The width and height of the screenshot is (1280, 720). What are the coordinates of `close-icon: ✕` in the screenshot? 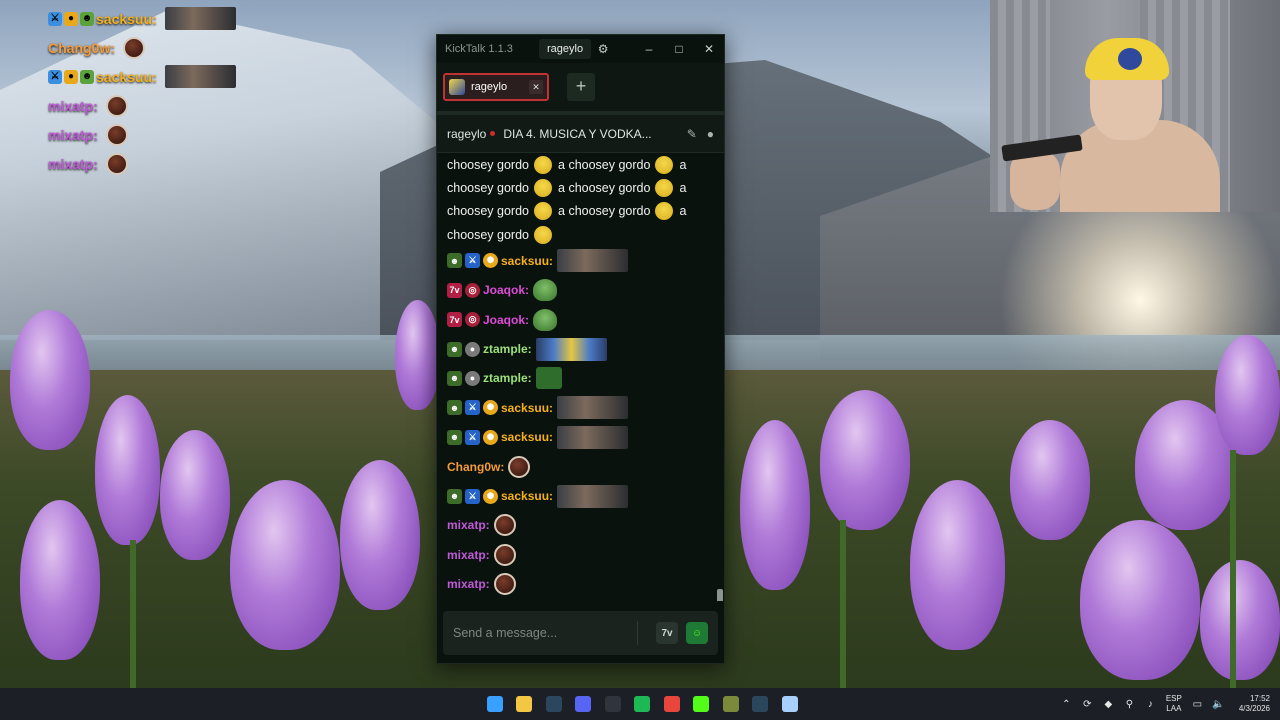 It's located at (536, 87).